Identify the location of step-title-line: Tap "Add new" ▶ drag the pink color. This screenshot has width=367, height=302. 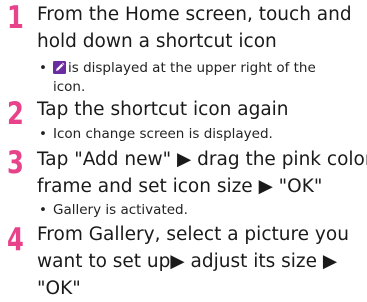
(202, 159).